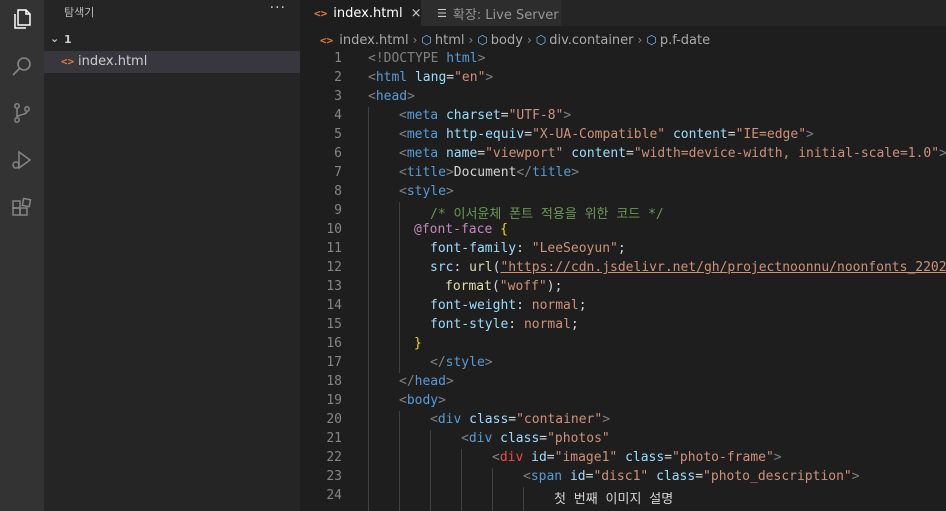 This screenshot has height=511, width=946. Describe the element at coordinates (623, 230) in the screenshot. I see `code-line: 10 @font-face {` at that location.